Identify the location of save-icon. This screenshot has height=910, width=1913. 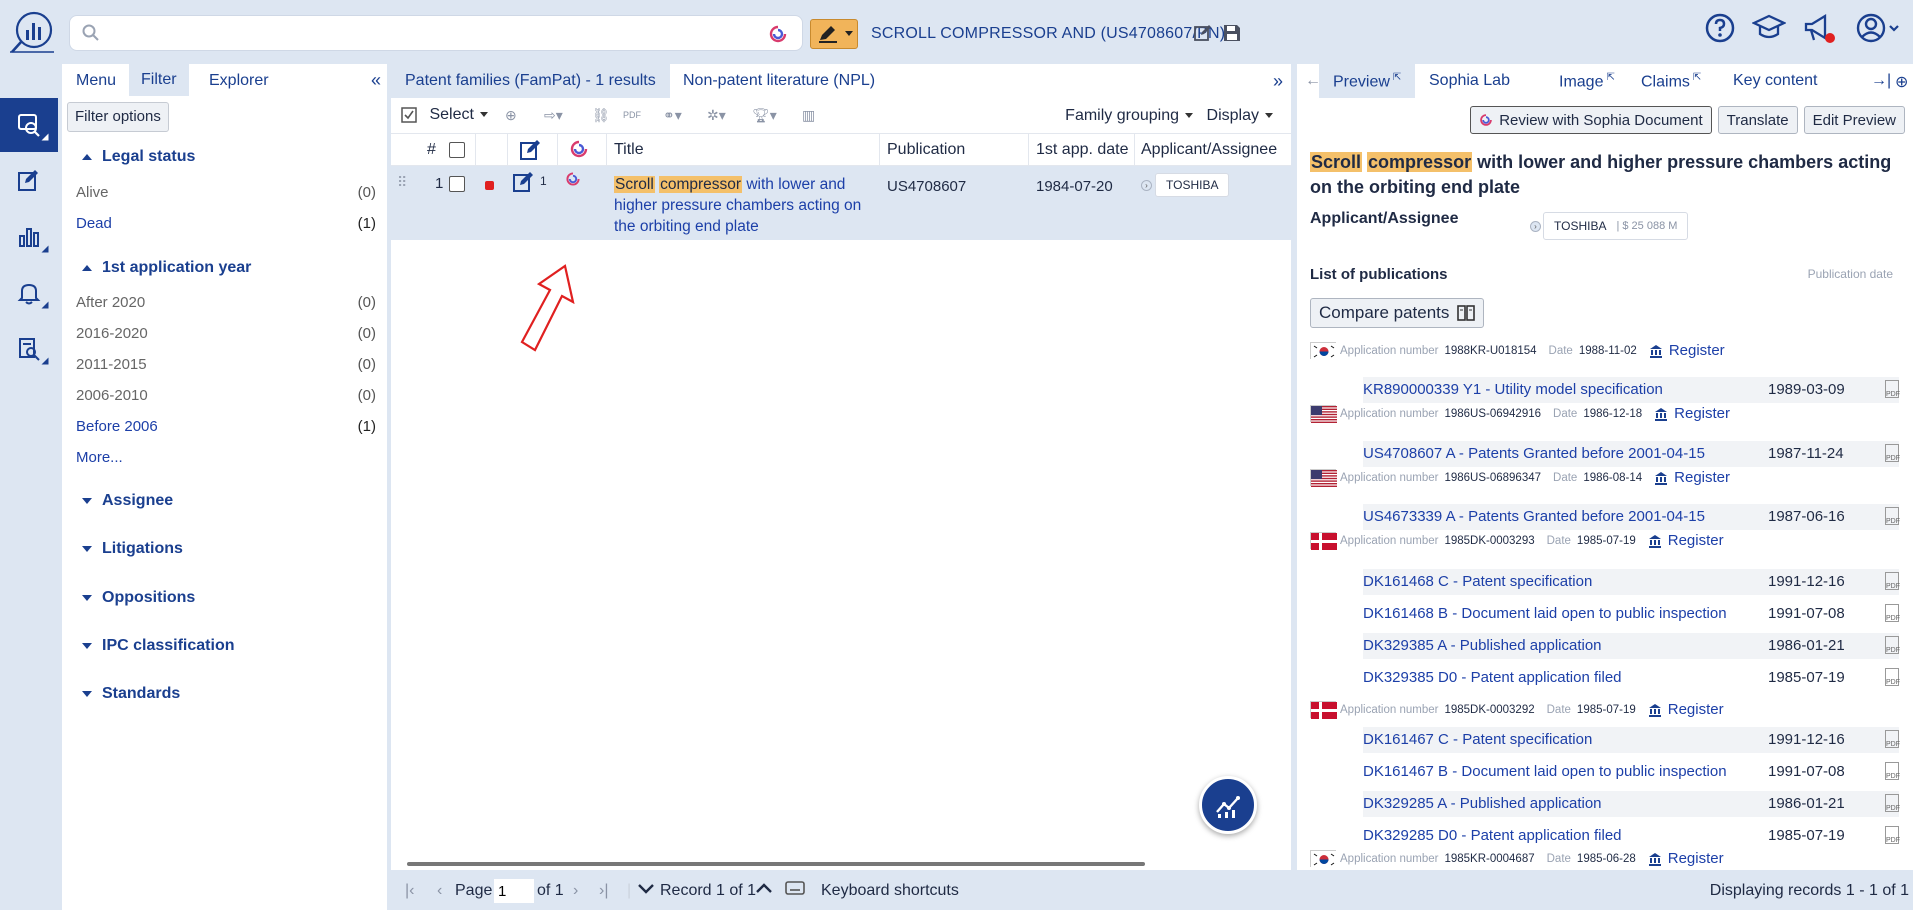
(1232, 33).